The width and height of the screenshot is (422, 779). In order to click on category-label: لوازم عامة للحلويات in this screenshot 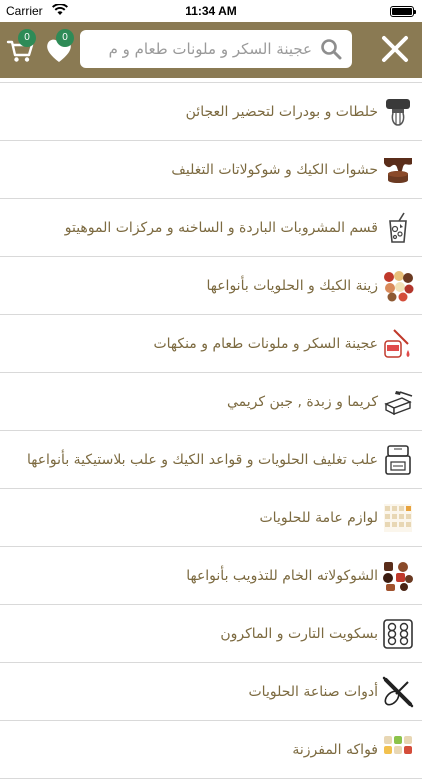, I will do `click(319, 518)`.